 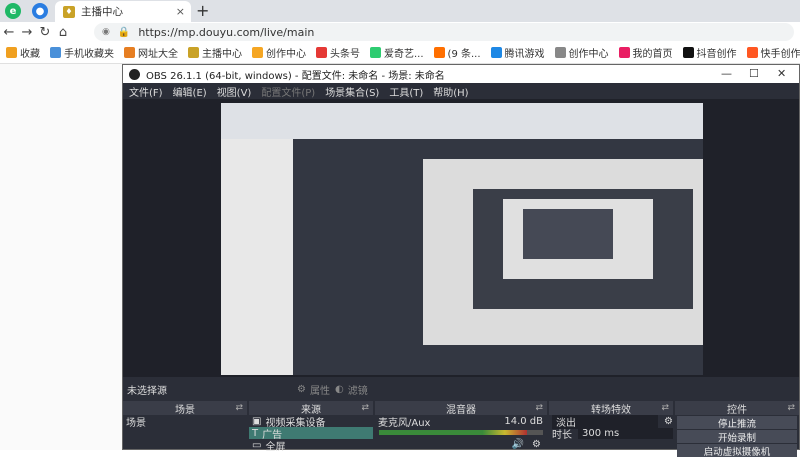 I want to click on start-virtual-camera-button: 启动虚拟摄像机, so click(x=737, y=451).